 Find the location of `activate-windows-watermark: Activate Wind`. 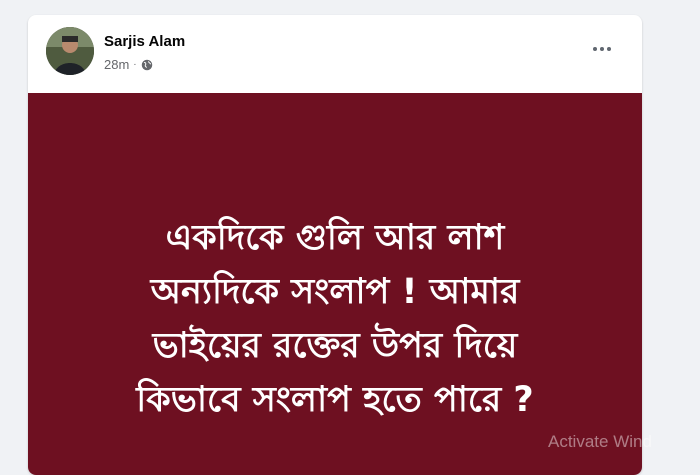

activate-windows-watermark: Activate Wind is located at coordinates (600, 441).